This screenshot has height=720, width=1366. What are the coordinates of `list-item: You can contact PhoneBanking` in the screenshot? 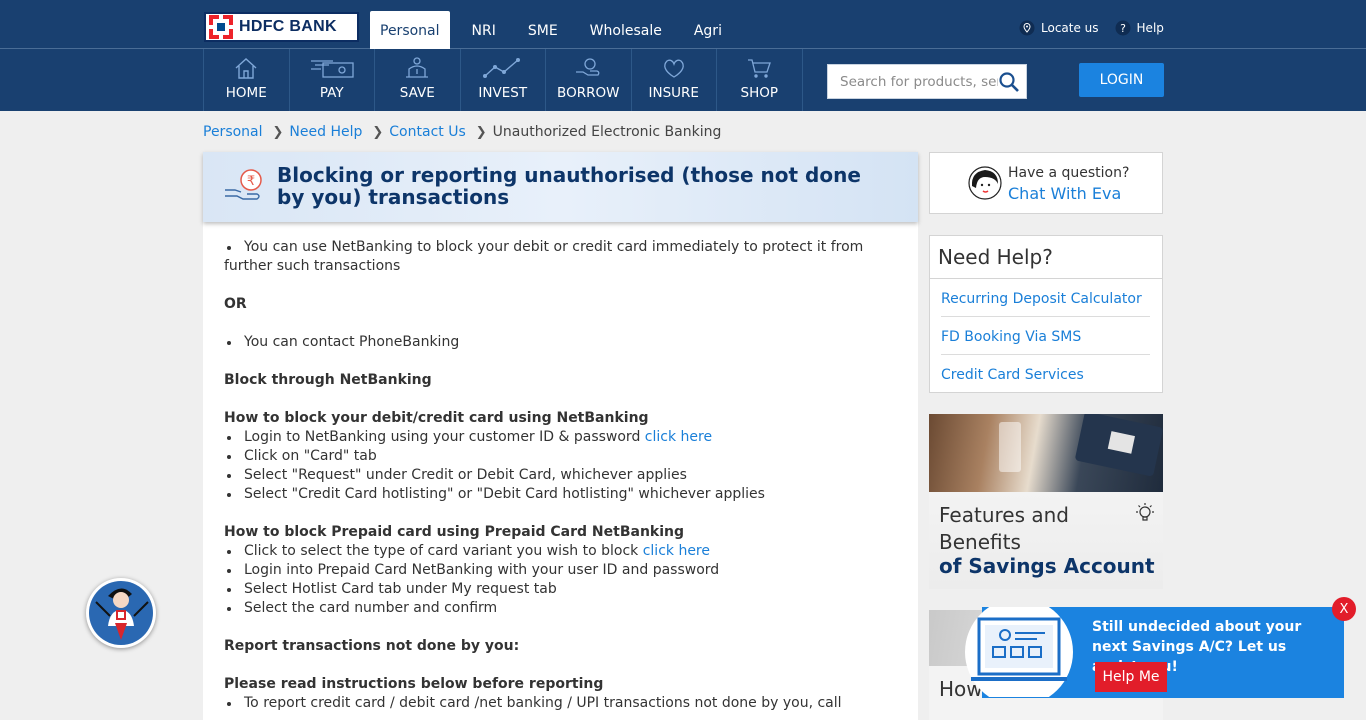 It's located at (560, 342).